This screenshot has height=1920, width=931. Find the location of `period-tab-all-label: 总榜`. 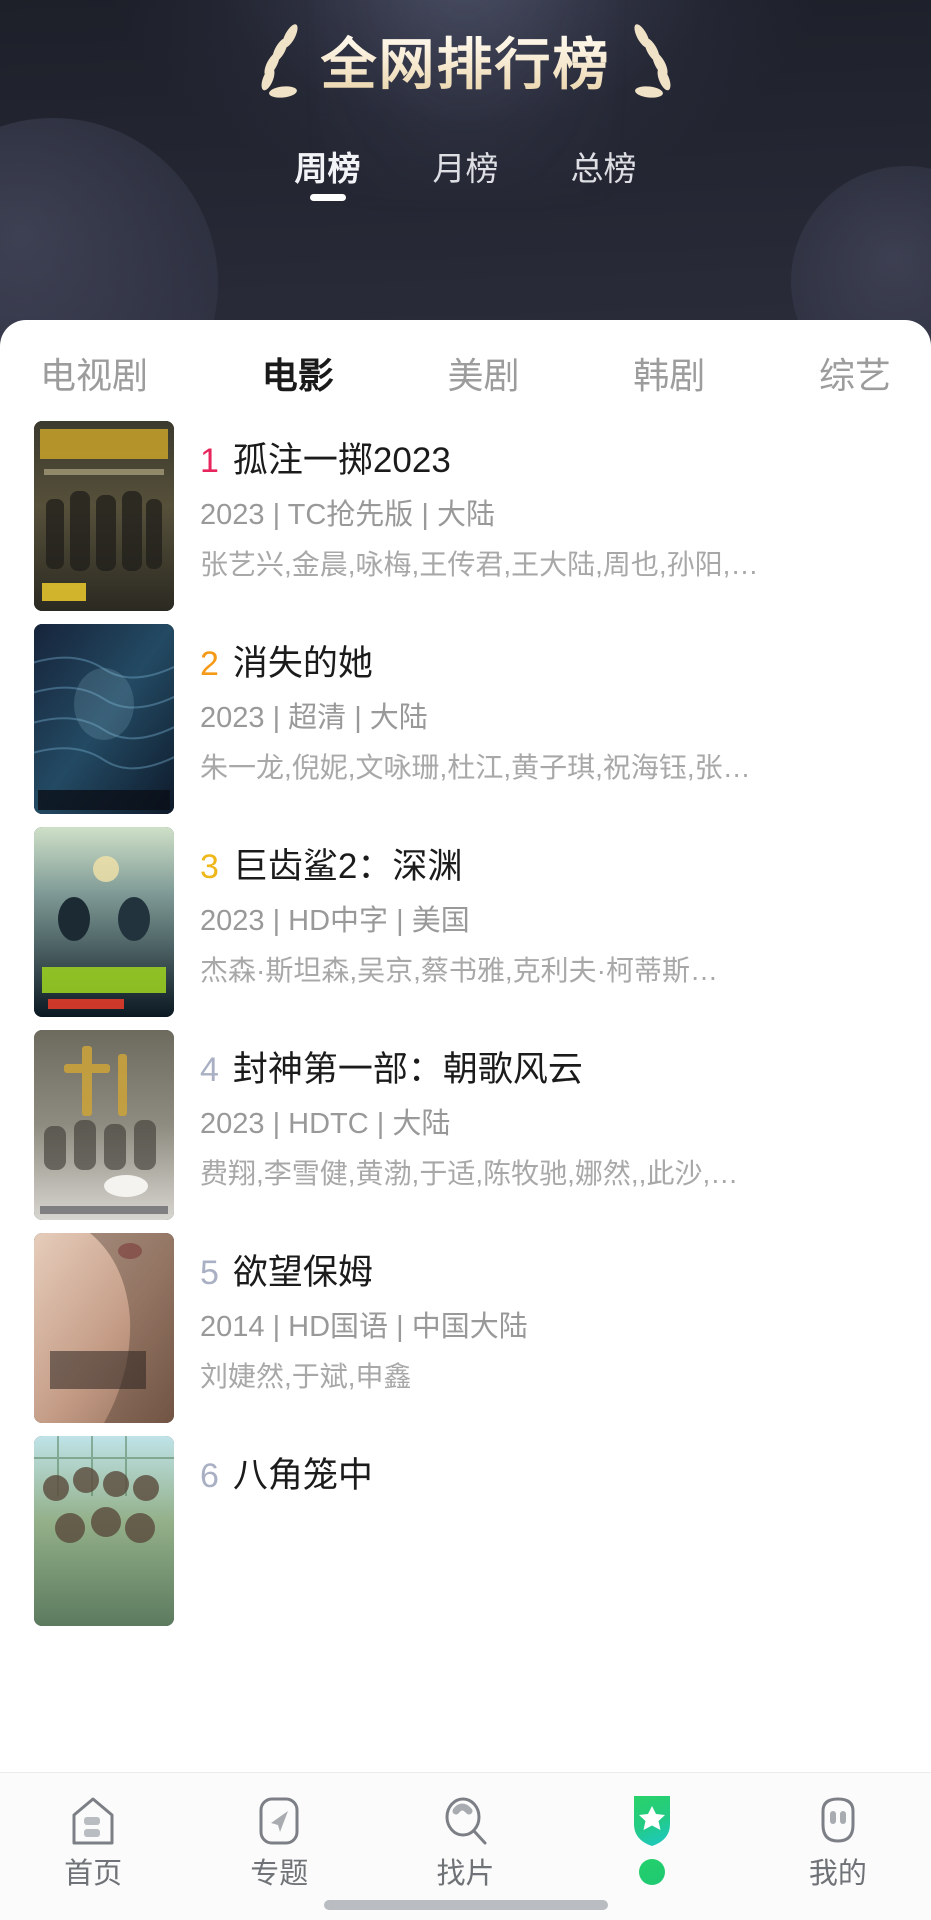

period-tab-all-label: 总榜 is located at coordinates (603, 168).